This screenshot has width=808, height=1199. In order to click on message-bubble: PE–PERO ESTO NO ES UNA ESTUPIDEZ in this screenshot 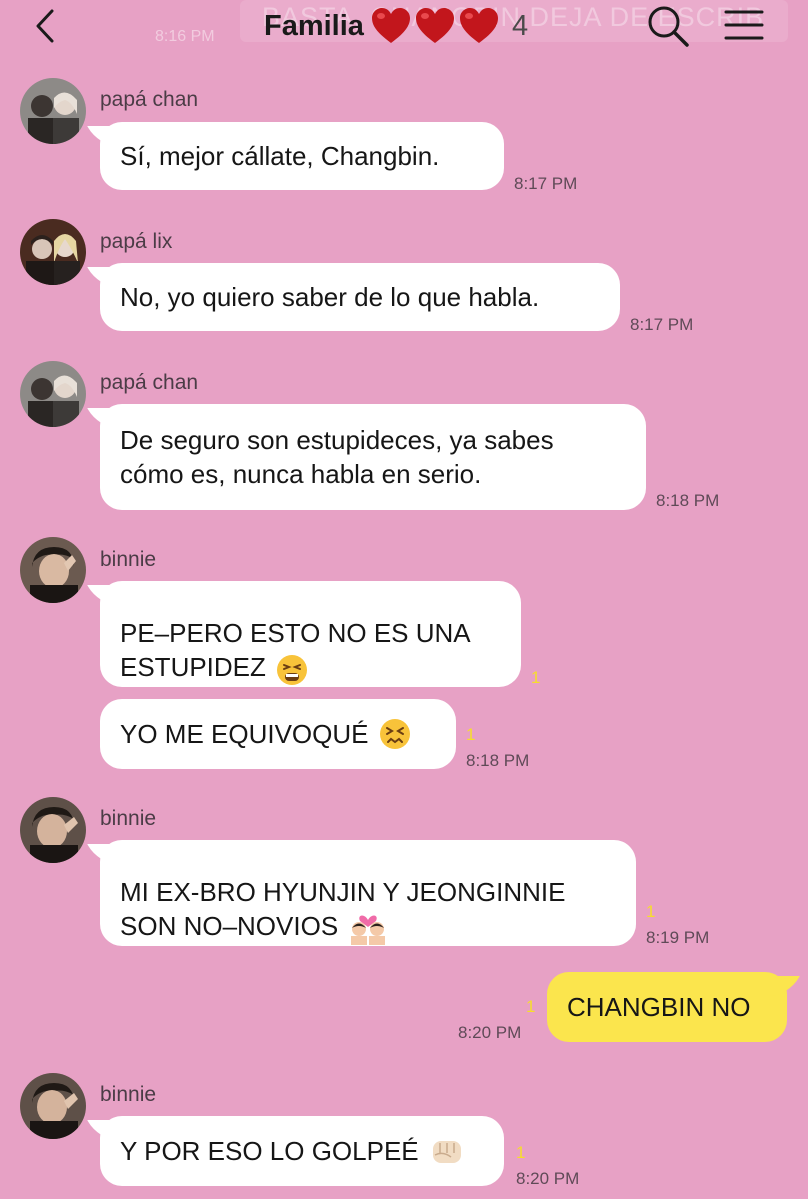, I will do `click(310, 634)`.